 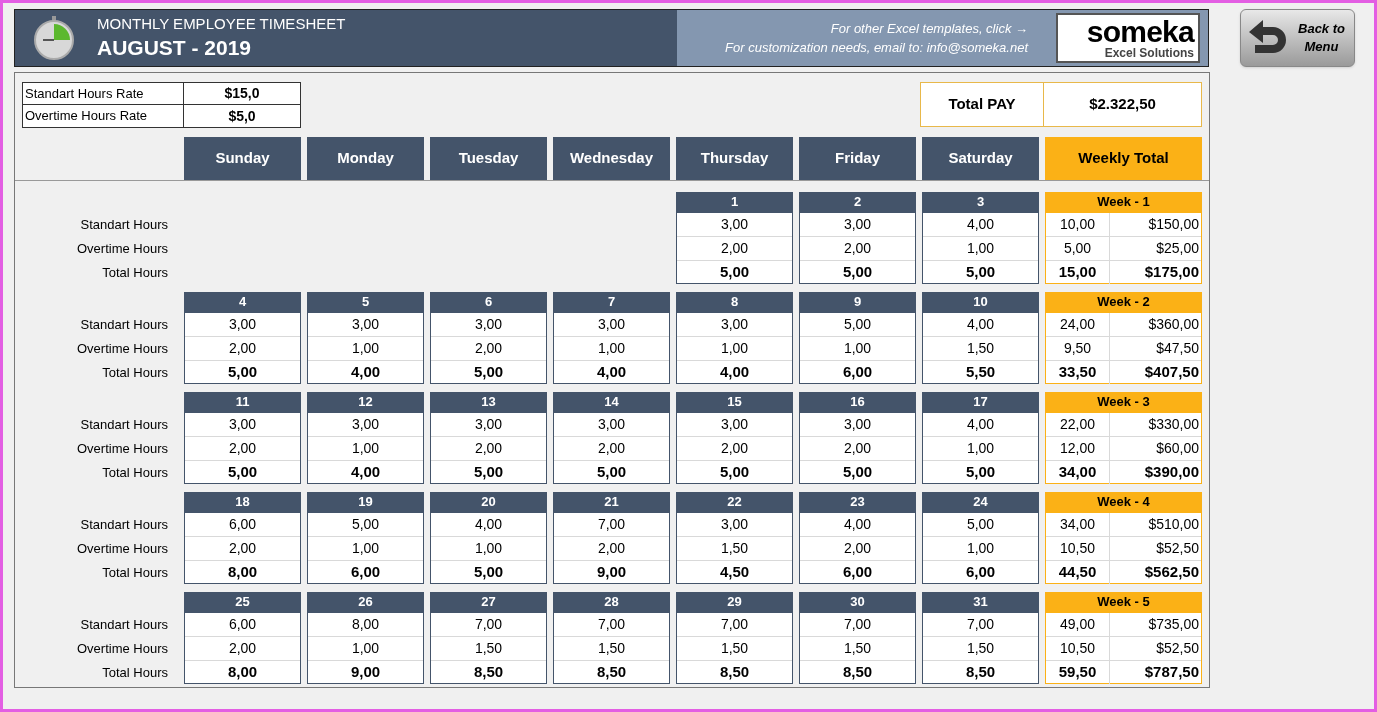 I want to click on table-cell-text: 4,00, so click(x=734, y=371).